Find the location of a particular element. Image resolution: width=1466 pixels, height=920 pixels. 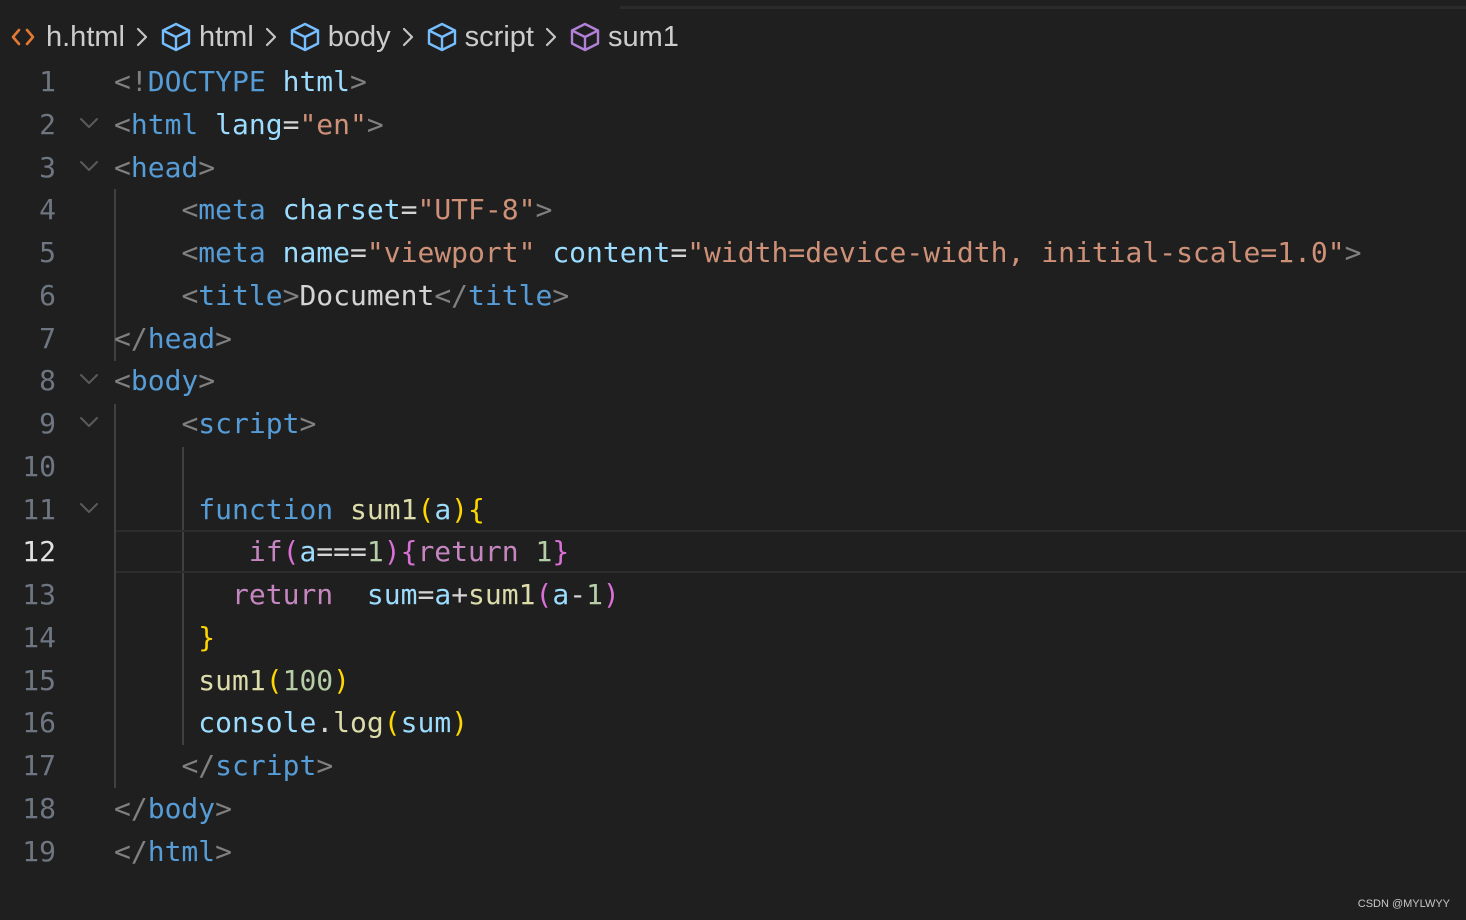

code-text: console.log(sum) is located at coordinates (291, 722).